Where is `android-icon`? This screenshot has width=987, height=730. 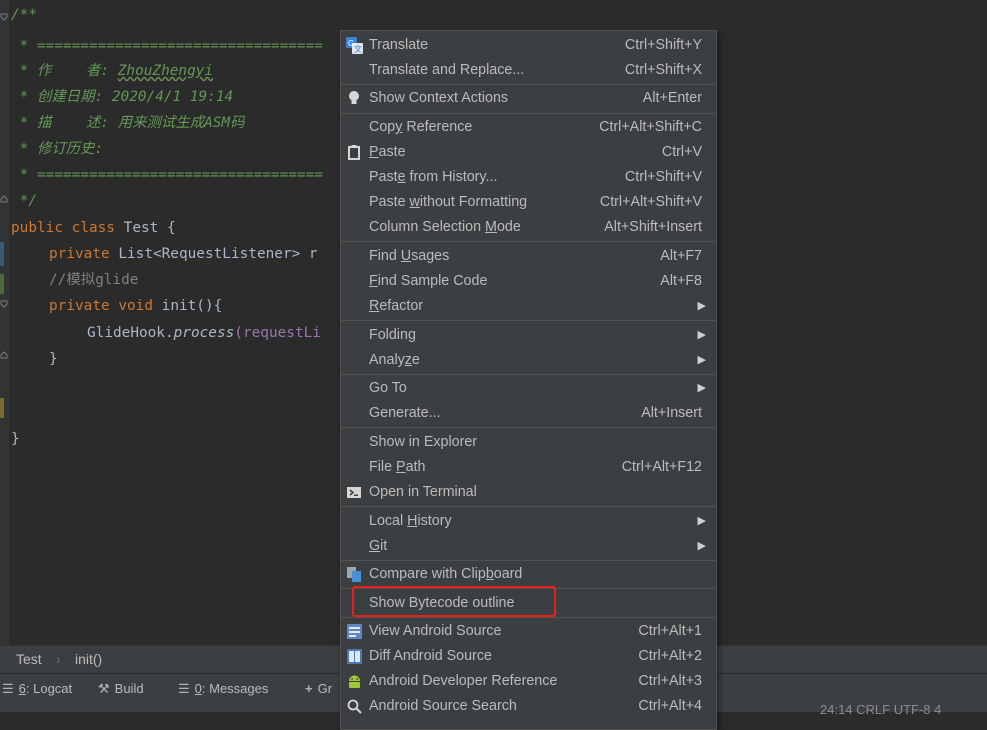
android-icon is located at coordinates (354, 681).